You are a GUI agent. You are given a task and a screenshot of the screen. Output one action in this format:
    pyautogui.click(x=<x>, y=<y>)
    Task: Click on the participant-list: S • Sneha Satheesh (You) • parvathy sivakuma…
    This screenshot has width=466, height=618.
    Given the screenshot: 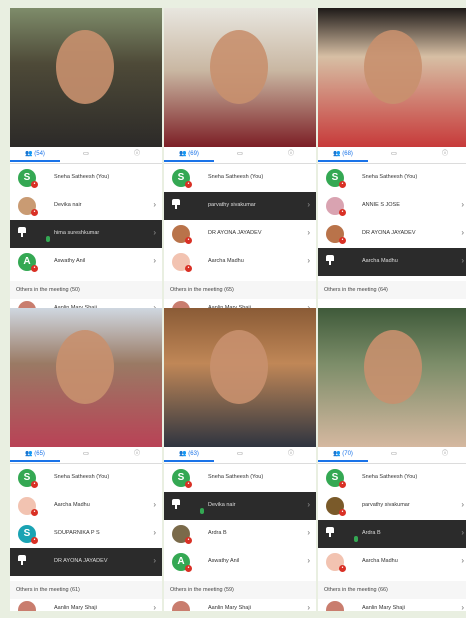 What is the action you would take?
    pyautogui.click(x=392, y=520)
    